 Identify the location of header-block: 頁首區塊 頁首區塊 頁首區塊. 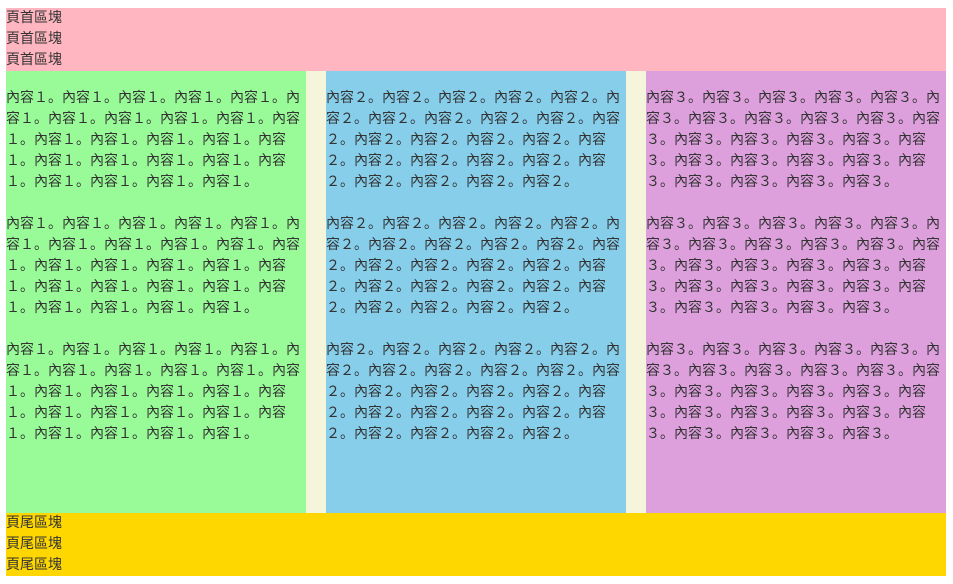
(476, 39).